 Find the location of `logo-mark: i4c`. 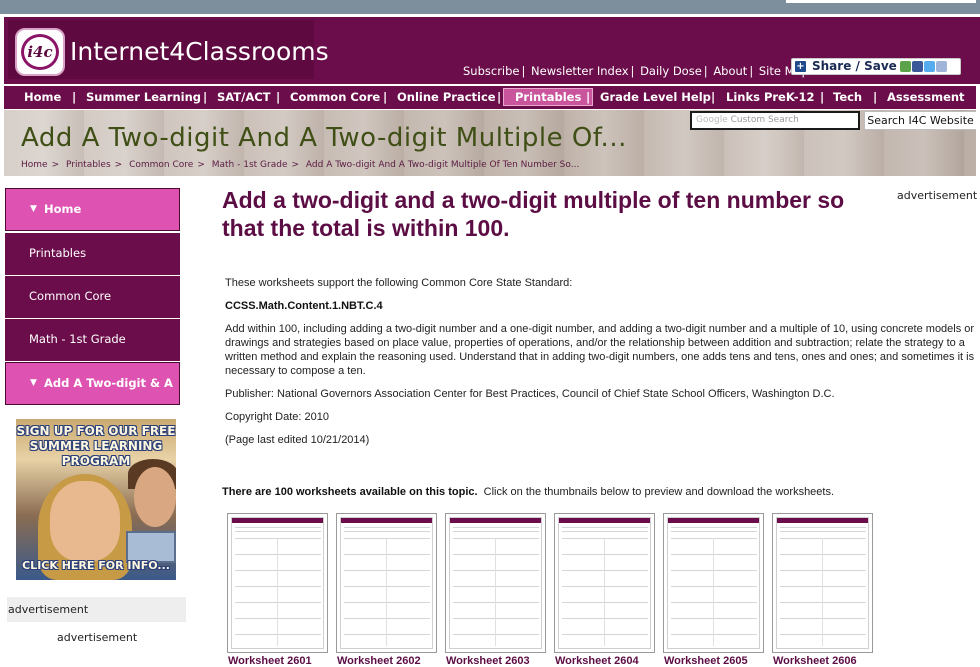

logo-mark: i4c is located at coordinates (40, 52).